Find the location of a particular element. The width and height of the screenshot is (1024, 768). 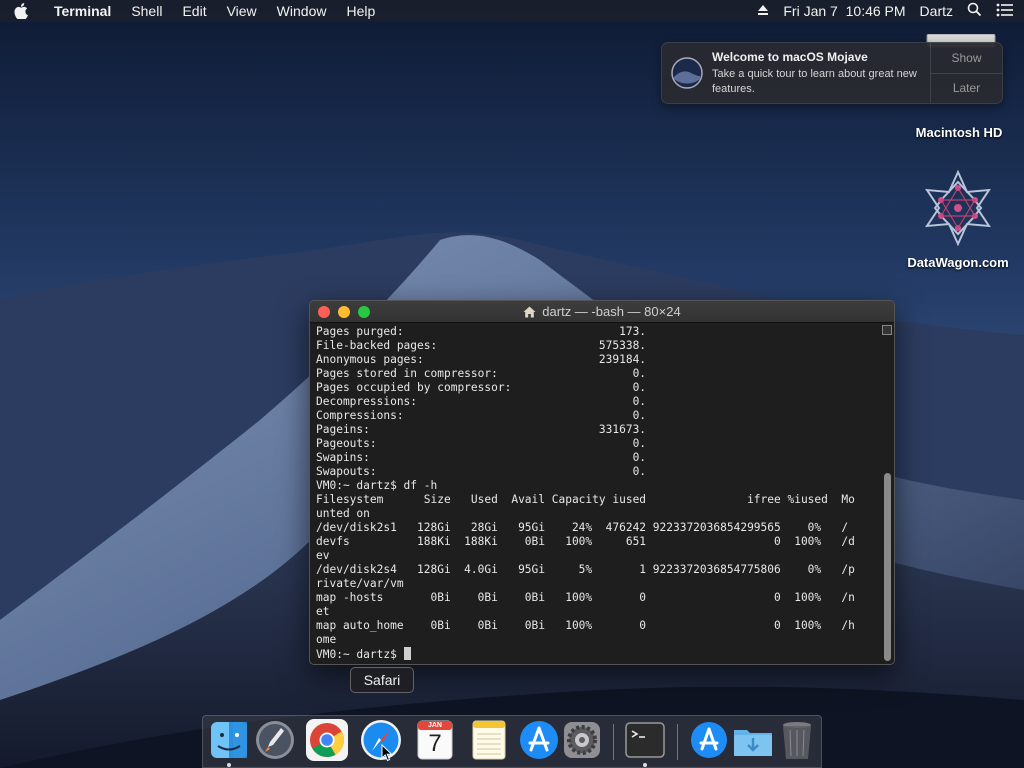

menubar-clock: Fri Jan 7 10:46 PM is located at coordinates (844, 11).